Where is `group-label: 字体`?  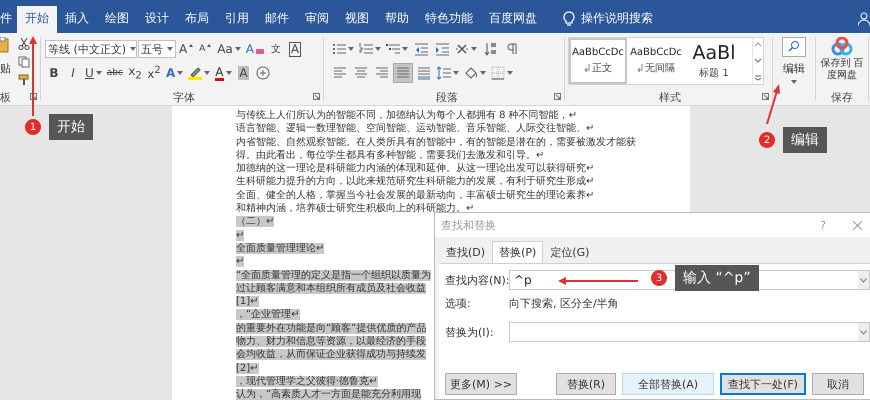
group-label: 字体 is located at coordinates (184, 97).